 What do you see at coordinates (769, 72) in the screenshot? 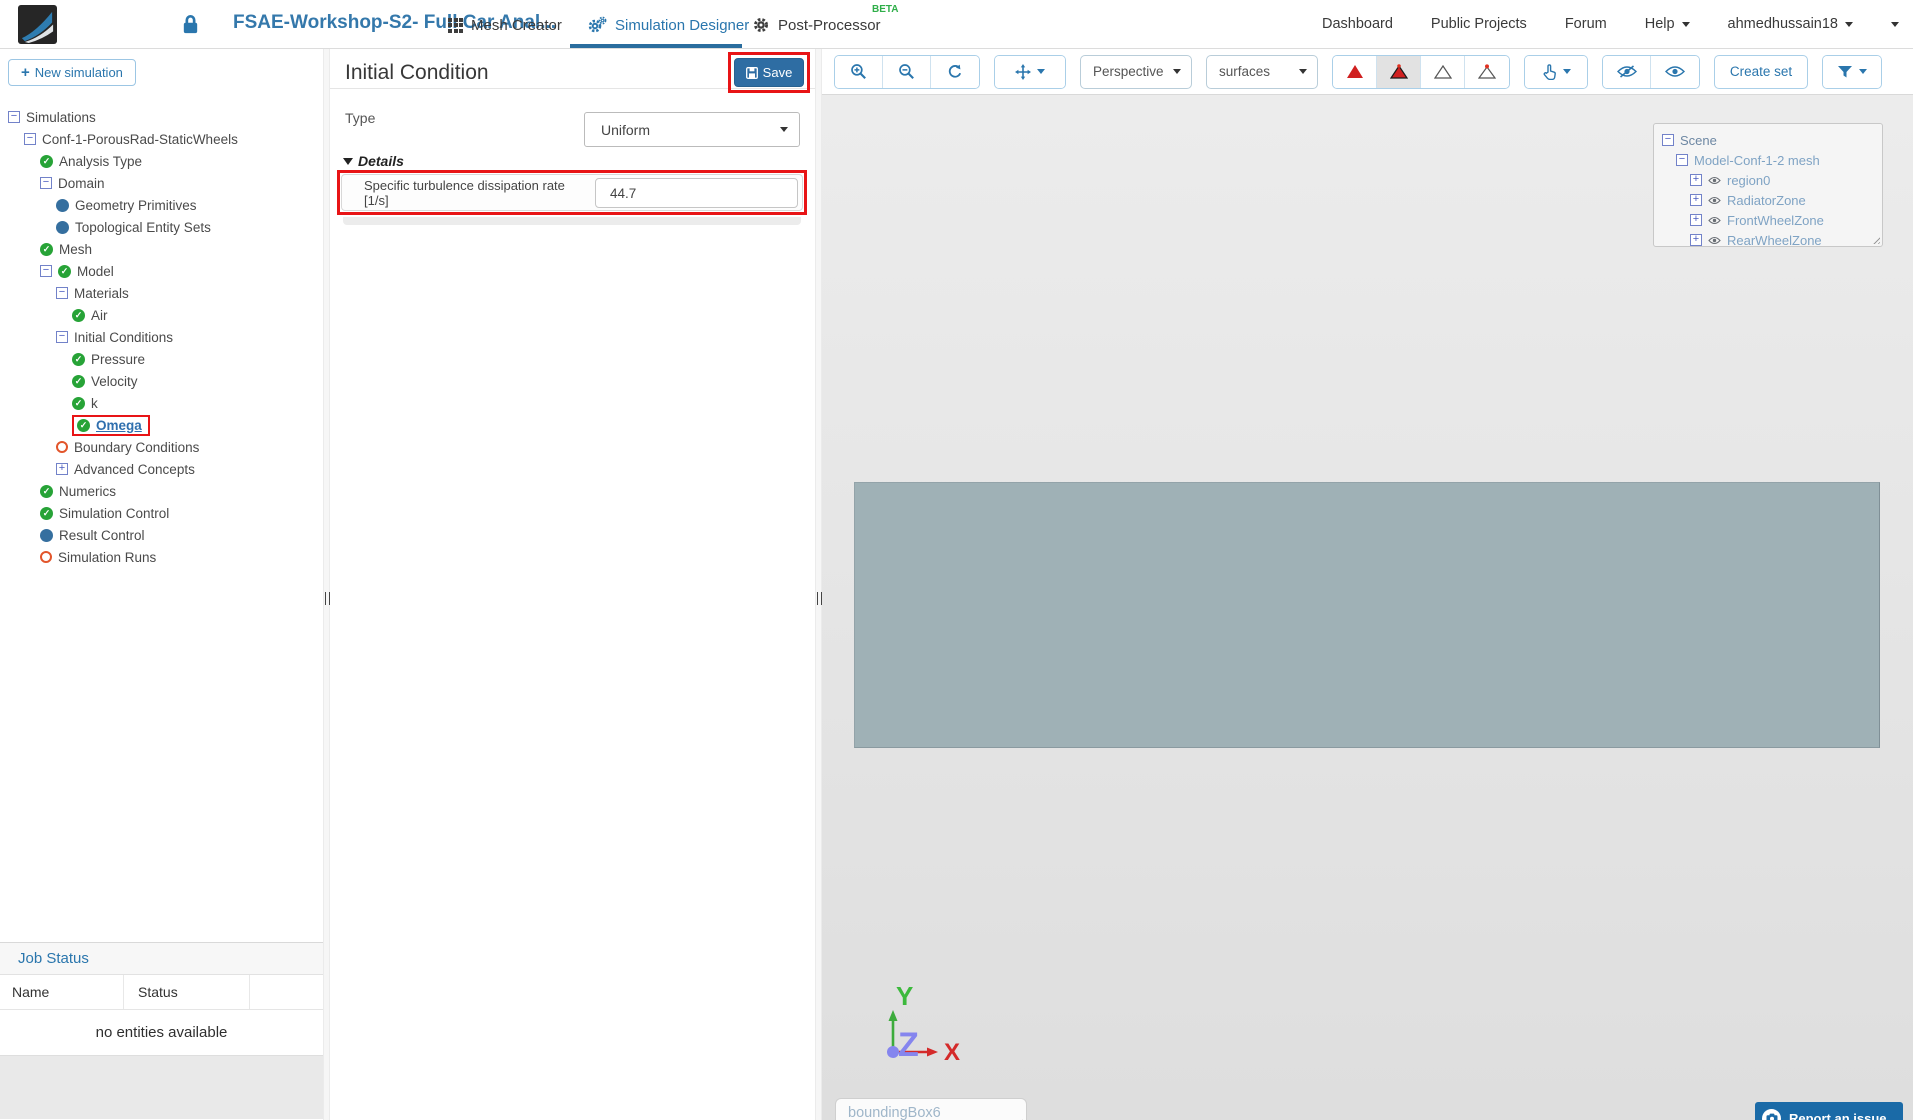
I see `save-button: Save` at bounding box center [769, 72].